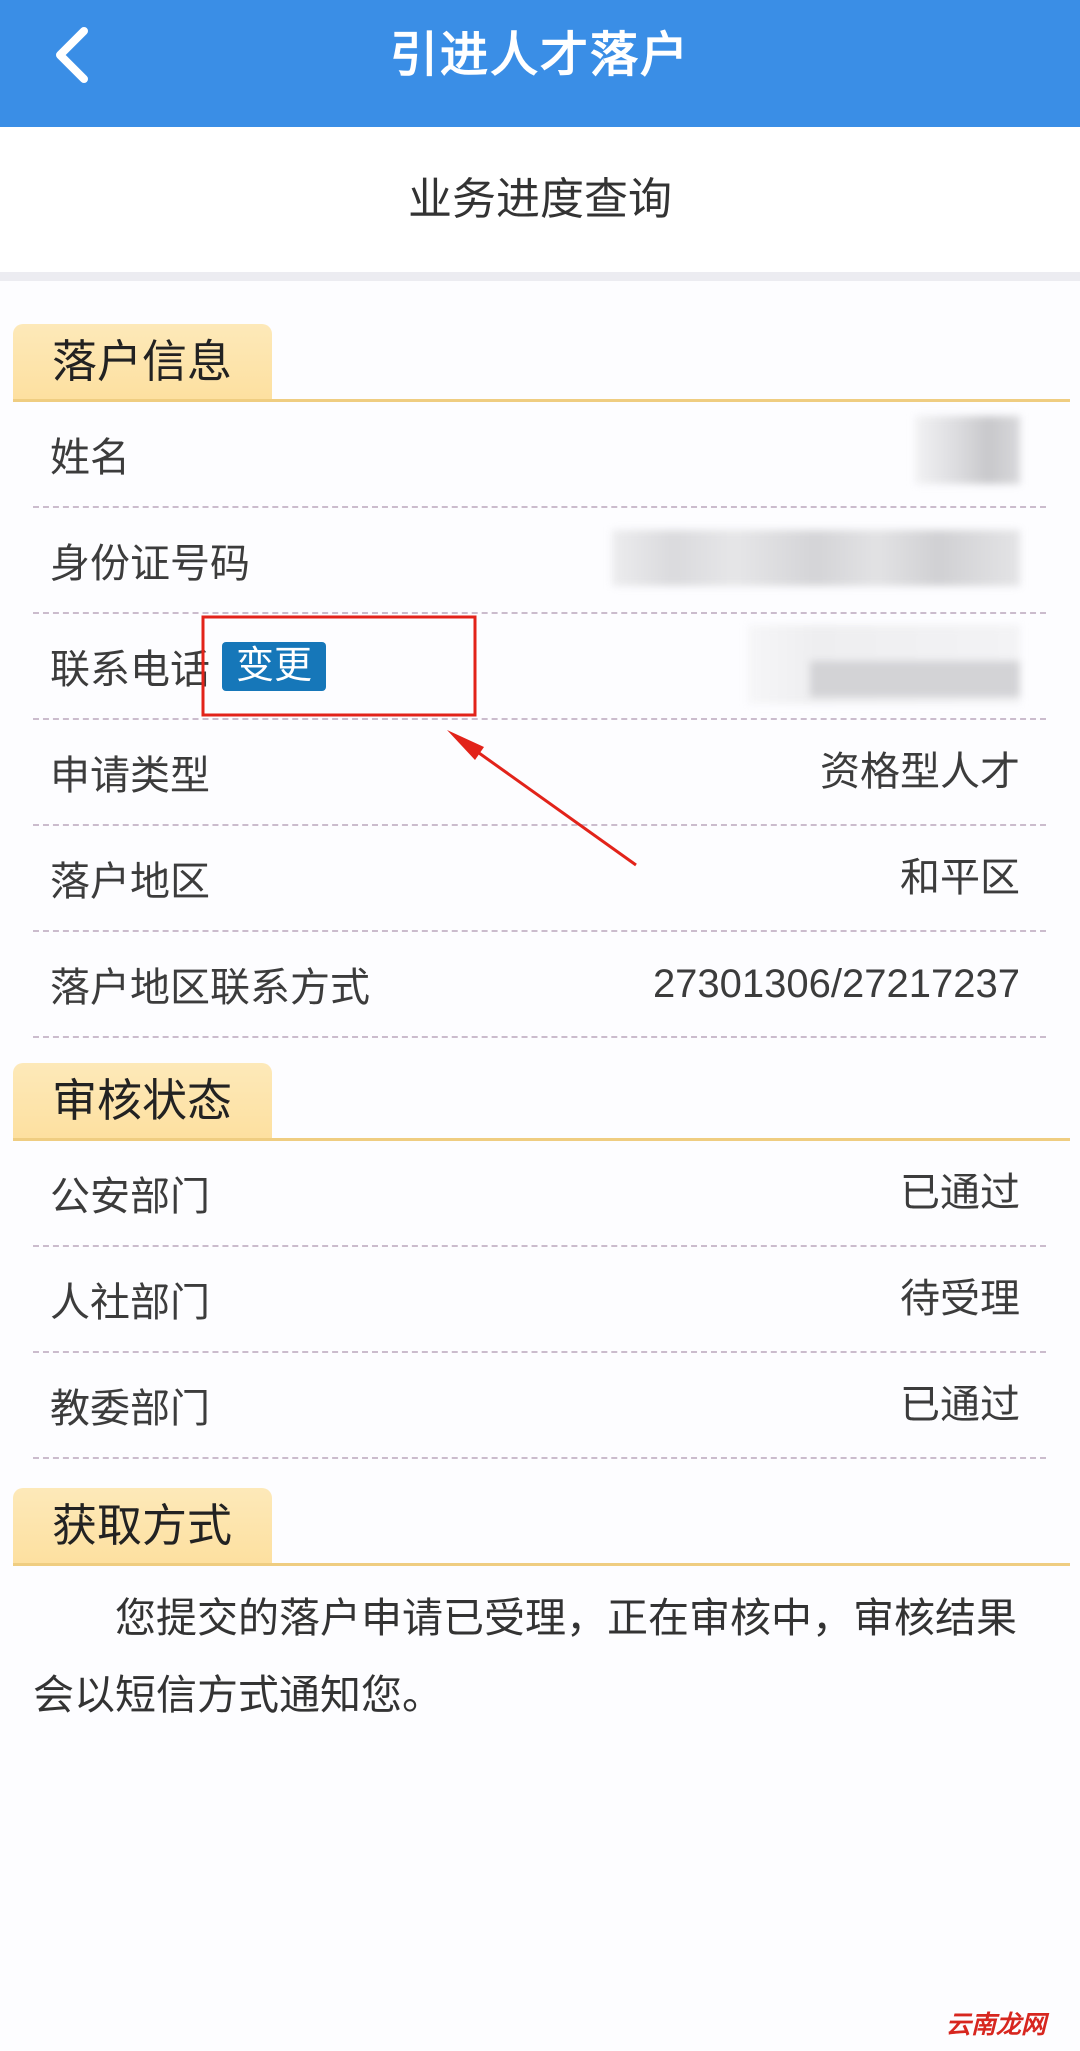  What do you see at coordinates (541, 1564) in the screenshot?
I see `section-rule` at bounding box center [541, 1564].